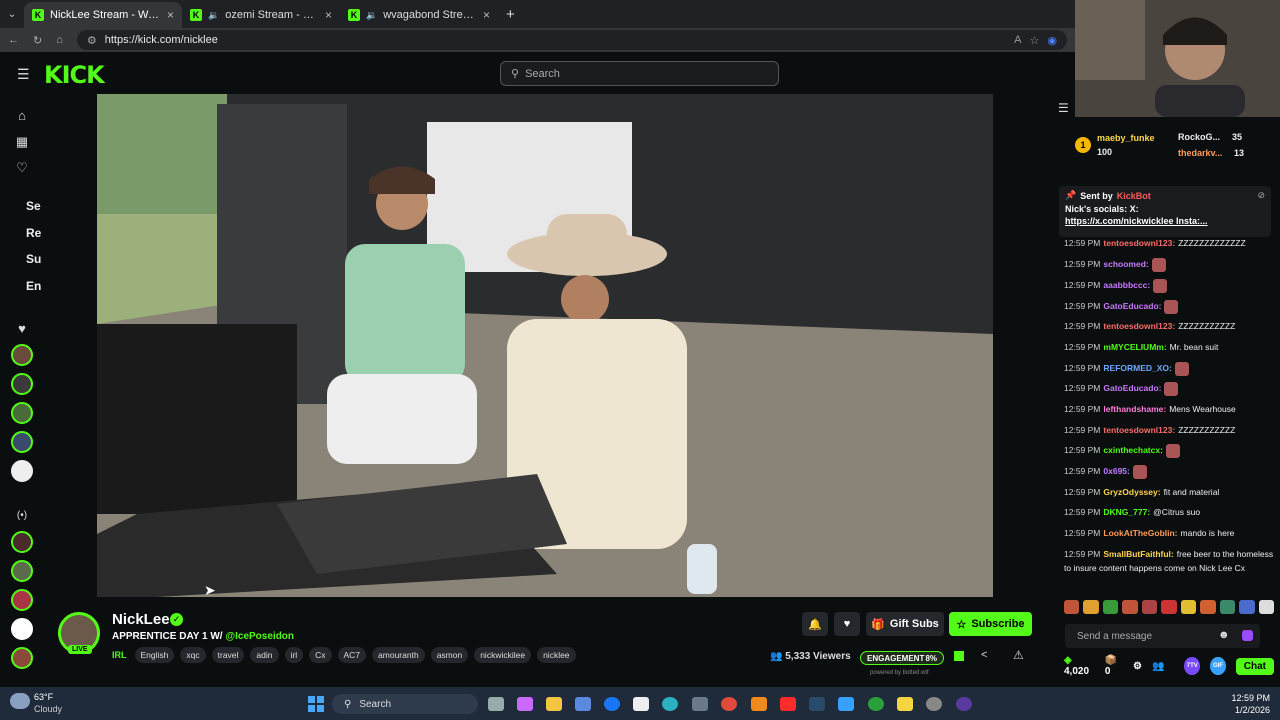  What do you see at coordinates (554, 704) in the screenshot?
I see `file-explorer-icon` at bounding box center [554, 704].